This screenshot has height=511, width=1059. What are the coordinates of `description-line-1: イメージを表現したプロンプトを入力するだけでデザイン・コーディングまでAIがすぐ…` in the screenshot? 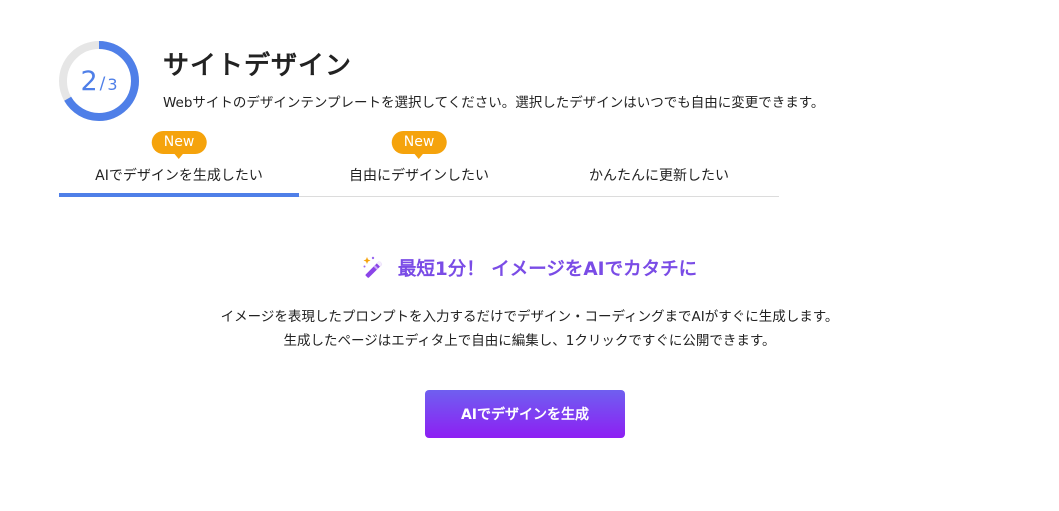 It's located at (529, 317).